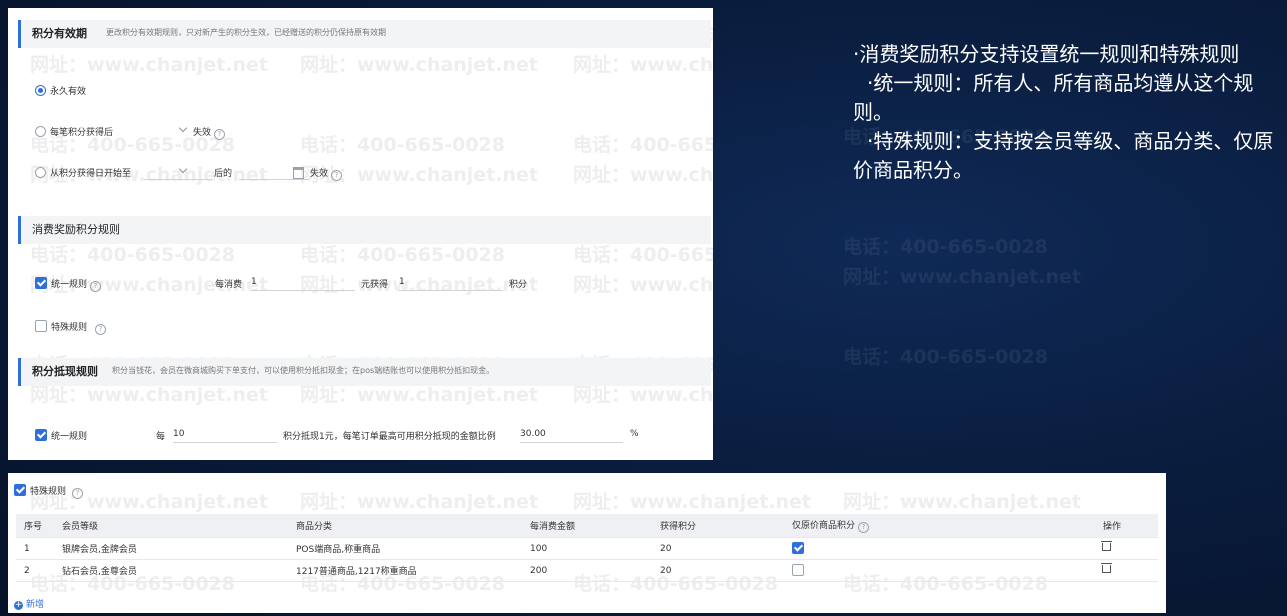  Describe the element at coordinates (225, 434) in the screenshot. I see `cash-points-input: 10` at that location.